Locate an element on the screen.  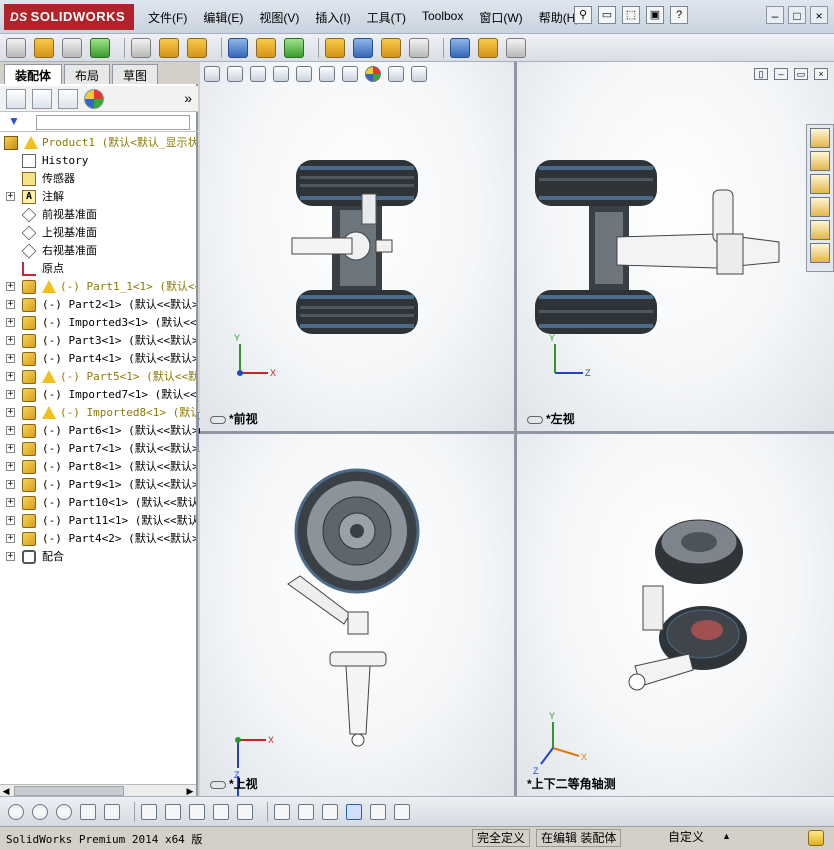
tree-item: + 配合 is located at coordinates (98, 557).